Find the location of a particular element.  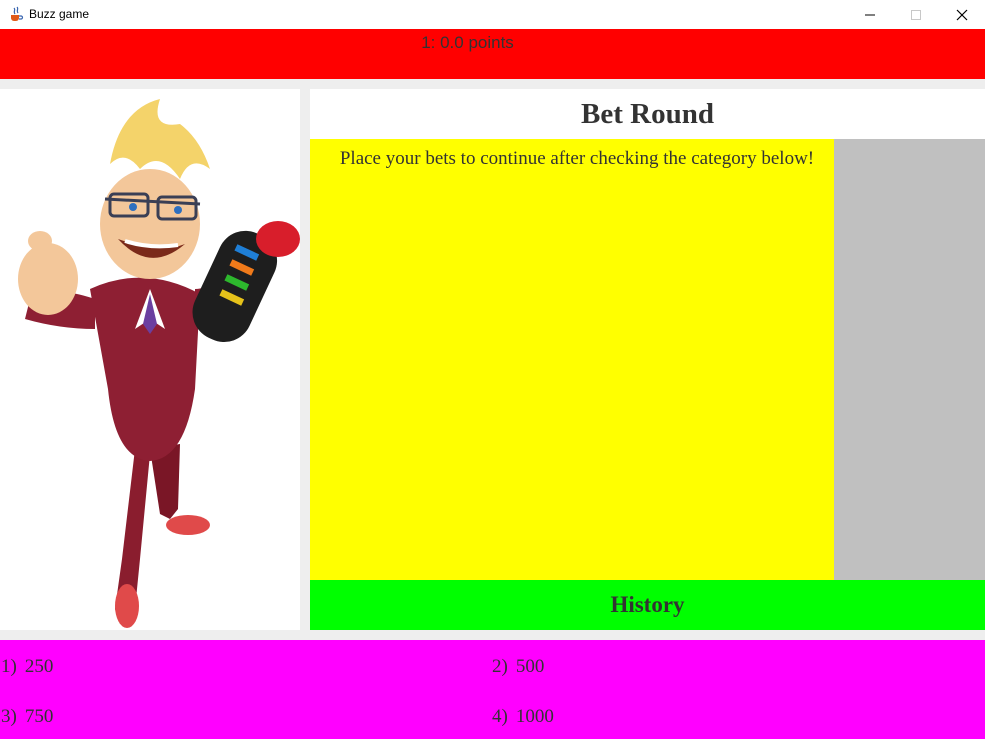

window-titlebar: Buzz game is located at coordinates (492, 14).